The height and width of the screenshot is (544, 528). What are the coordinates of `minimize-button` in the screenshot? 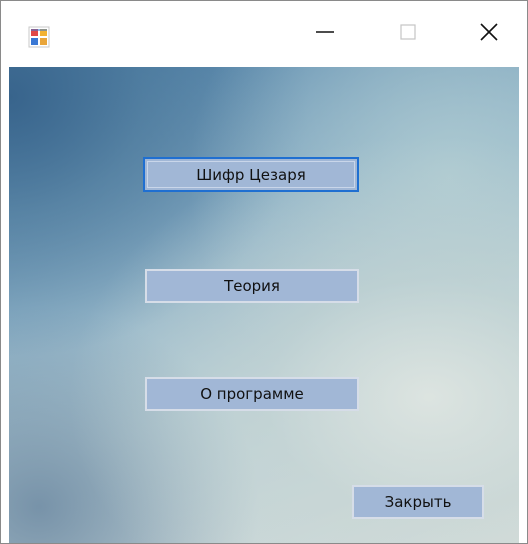 It's located at (325, 34).